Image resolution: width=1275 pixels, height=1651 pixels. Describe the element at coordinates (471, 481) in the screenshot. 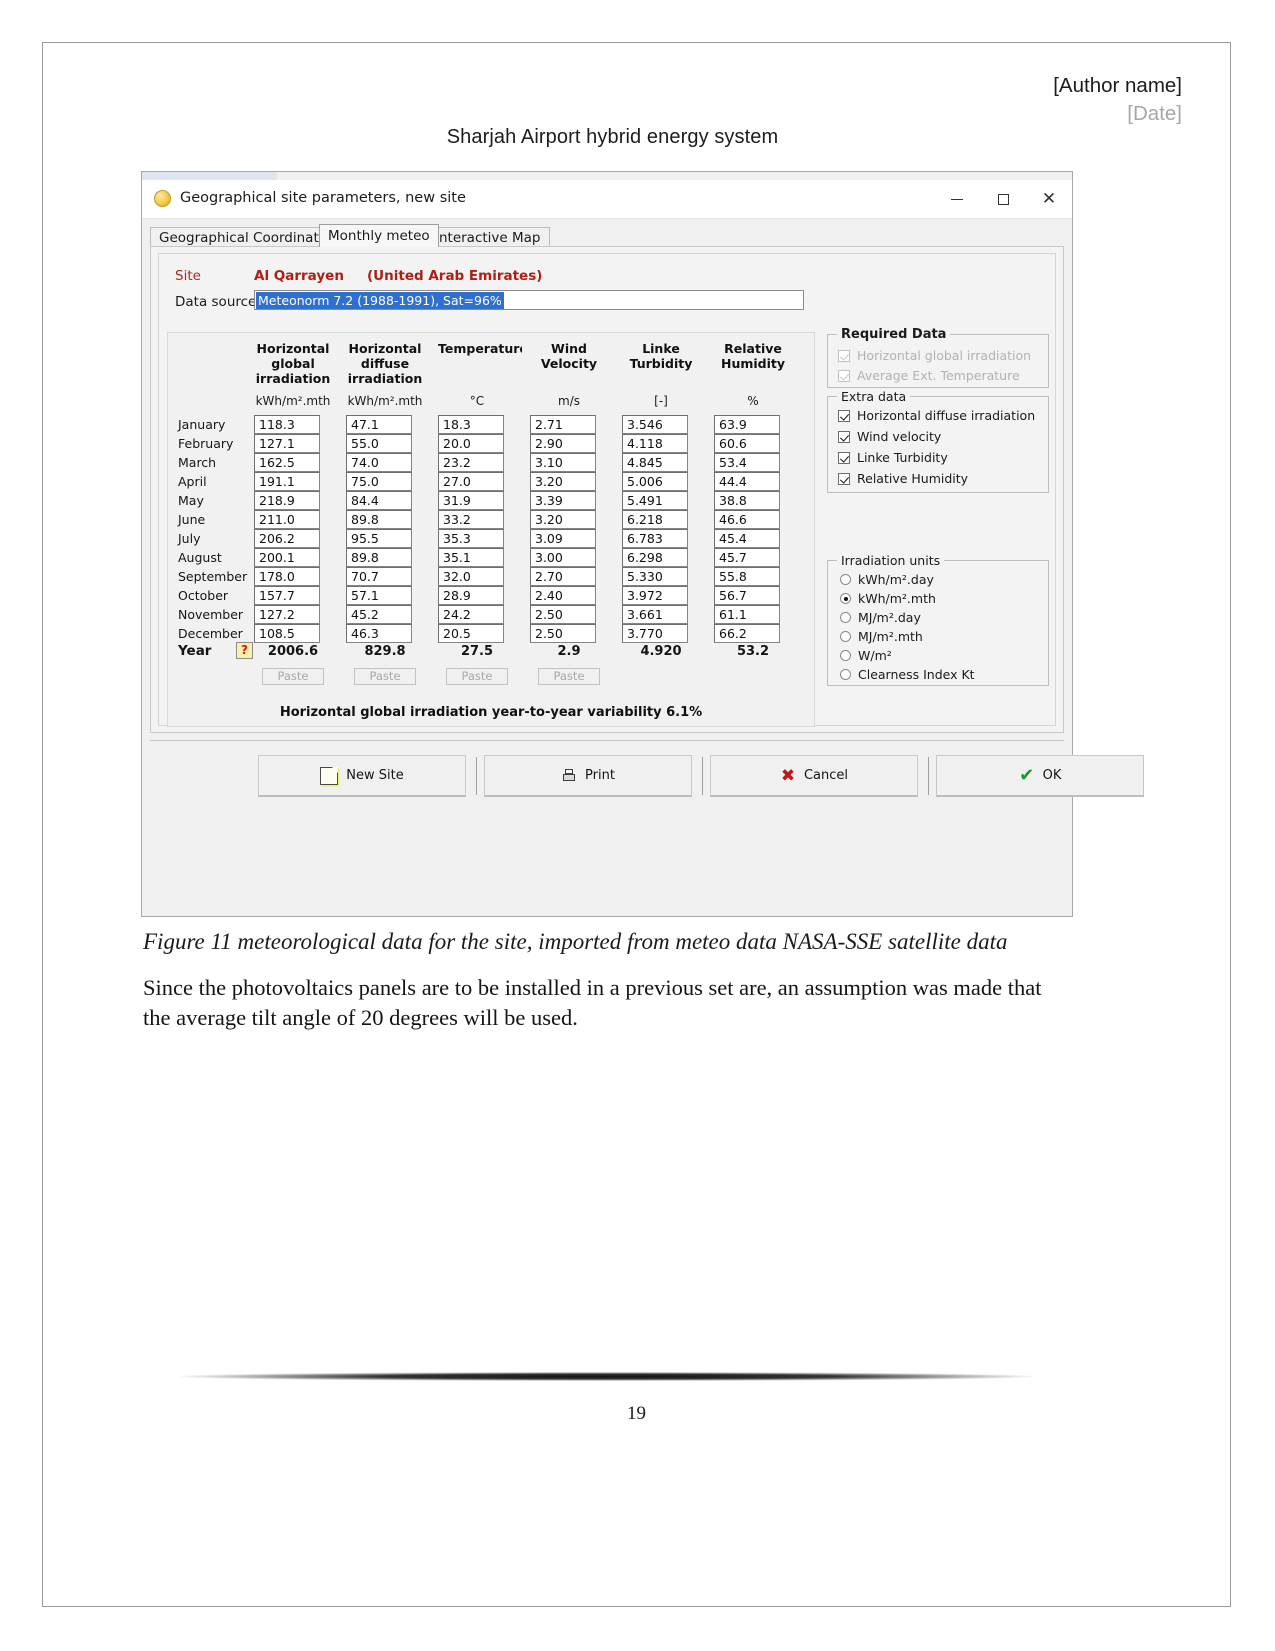

I see `cell-april-2: 27.0` at that location.